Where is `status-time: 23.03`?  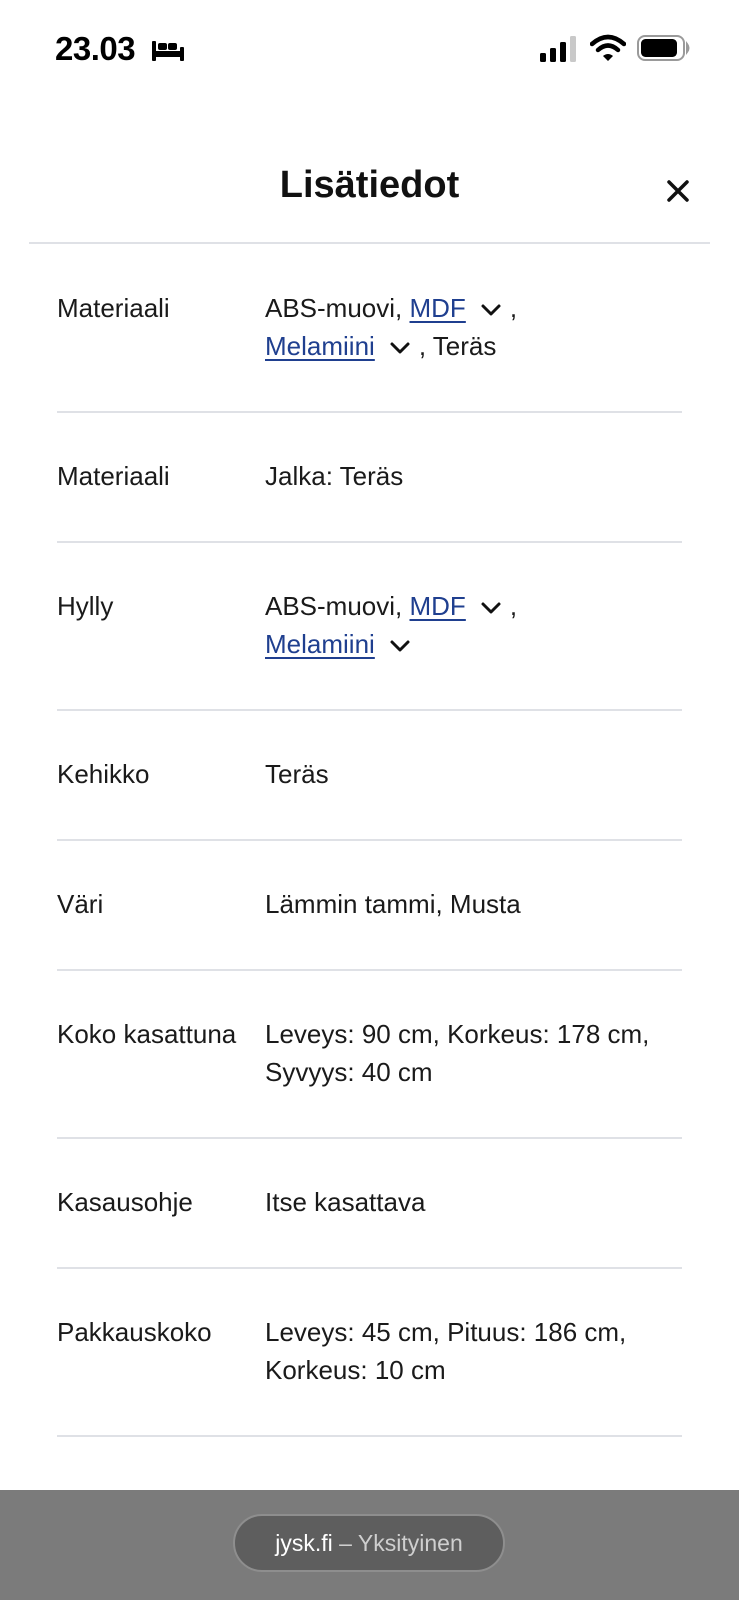
status-time: 23.03 is located at coordinates (95, 48).